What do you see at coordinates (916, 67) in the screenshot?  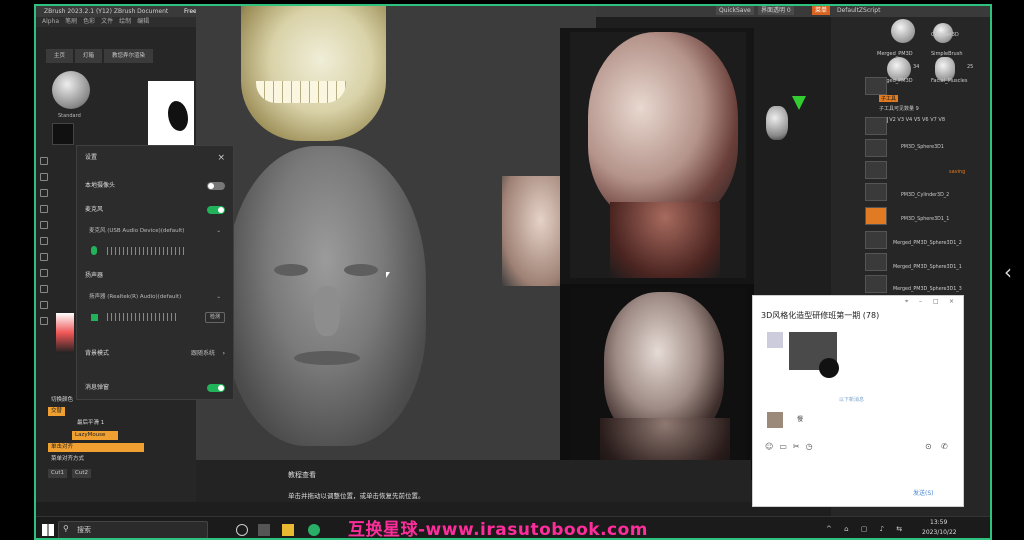 I see `tool-count-1: 34` at bounding box center [916, 67].